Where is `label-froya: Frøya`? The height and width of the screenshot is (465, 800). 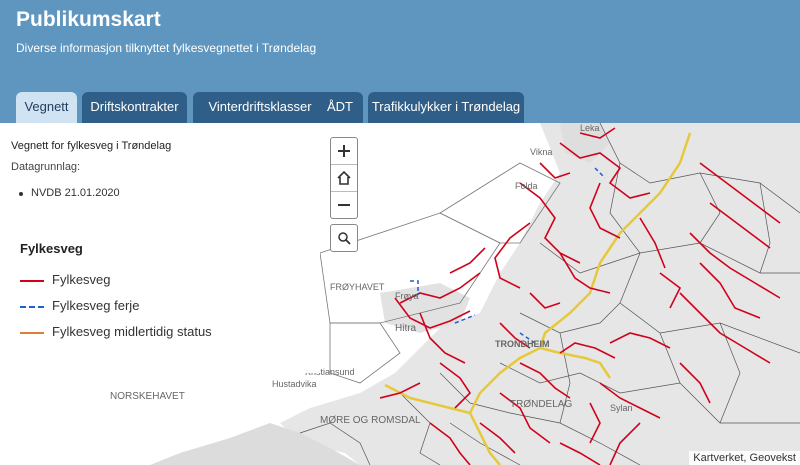 label-froya: Frøya is located at coordinates (407, 296).